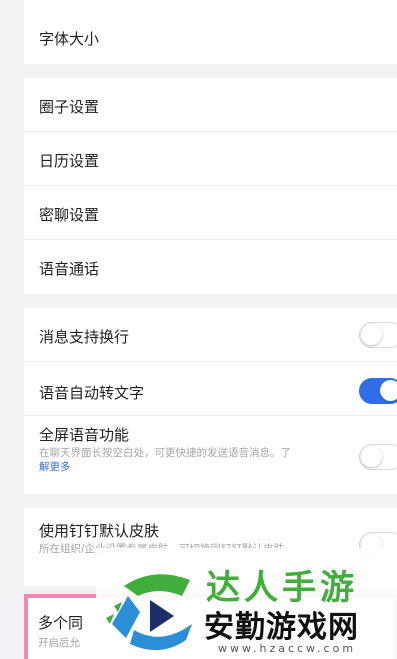 The height and width of the screenshot is (659, 397). Describe the element at coordinates (84, 337) in the screenshot. I see `msg-wrap-label: 消息支持换行` at that location.